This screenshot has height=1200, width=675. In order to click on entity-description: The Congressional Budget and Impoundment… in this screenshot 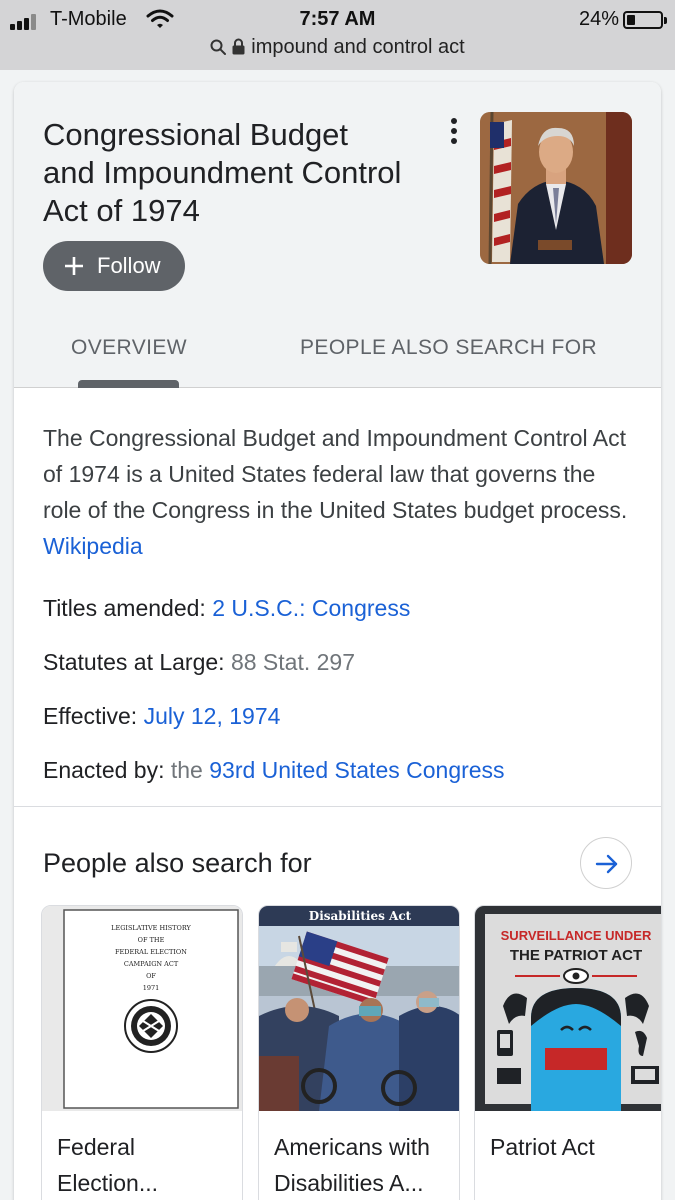, I will do `click(338, 492)`.